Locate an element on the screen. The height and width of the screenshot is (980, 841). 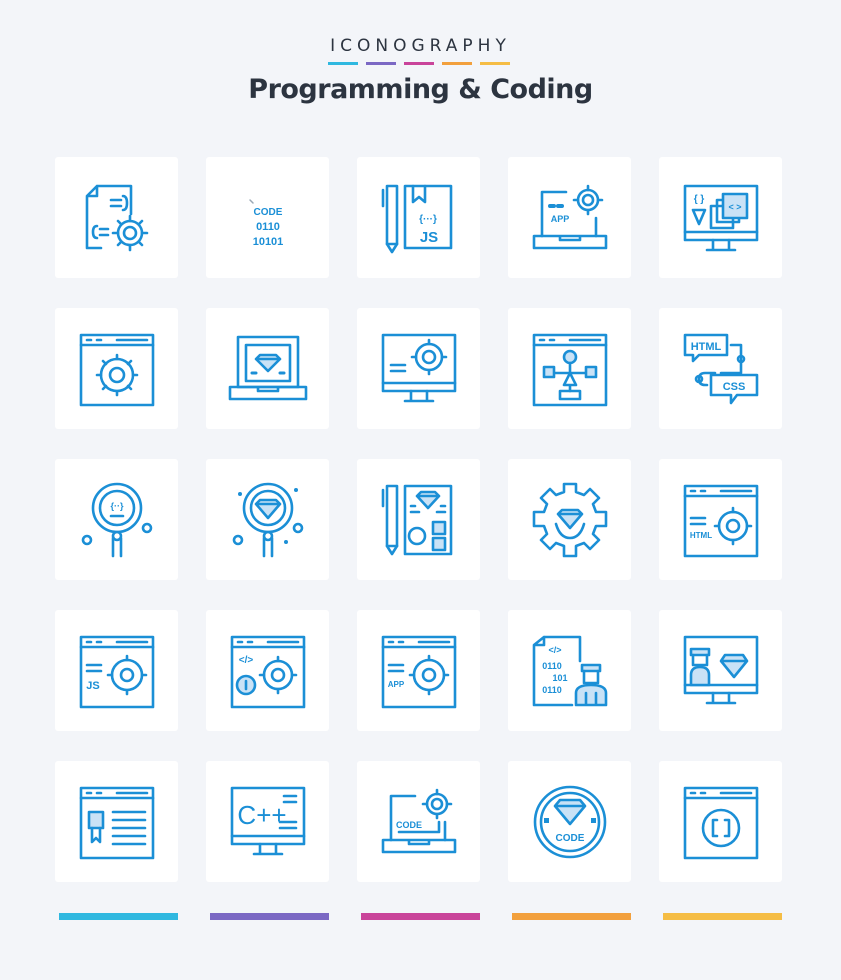
brand-color-bars is located at coordinates (419, 63).